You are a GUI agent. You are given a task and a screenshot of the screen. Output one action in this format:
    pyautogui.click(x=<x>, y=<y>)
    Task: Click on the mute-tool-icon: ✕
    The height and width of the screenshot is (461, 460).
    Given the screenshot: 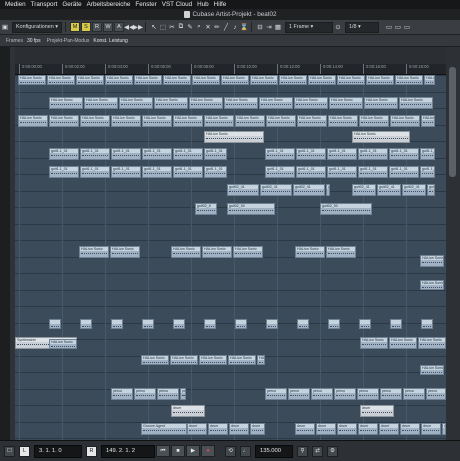 What is the action you would take?
    pyautogui.click(x=208, y=27)
    